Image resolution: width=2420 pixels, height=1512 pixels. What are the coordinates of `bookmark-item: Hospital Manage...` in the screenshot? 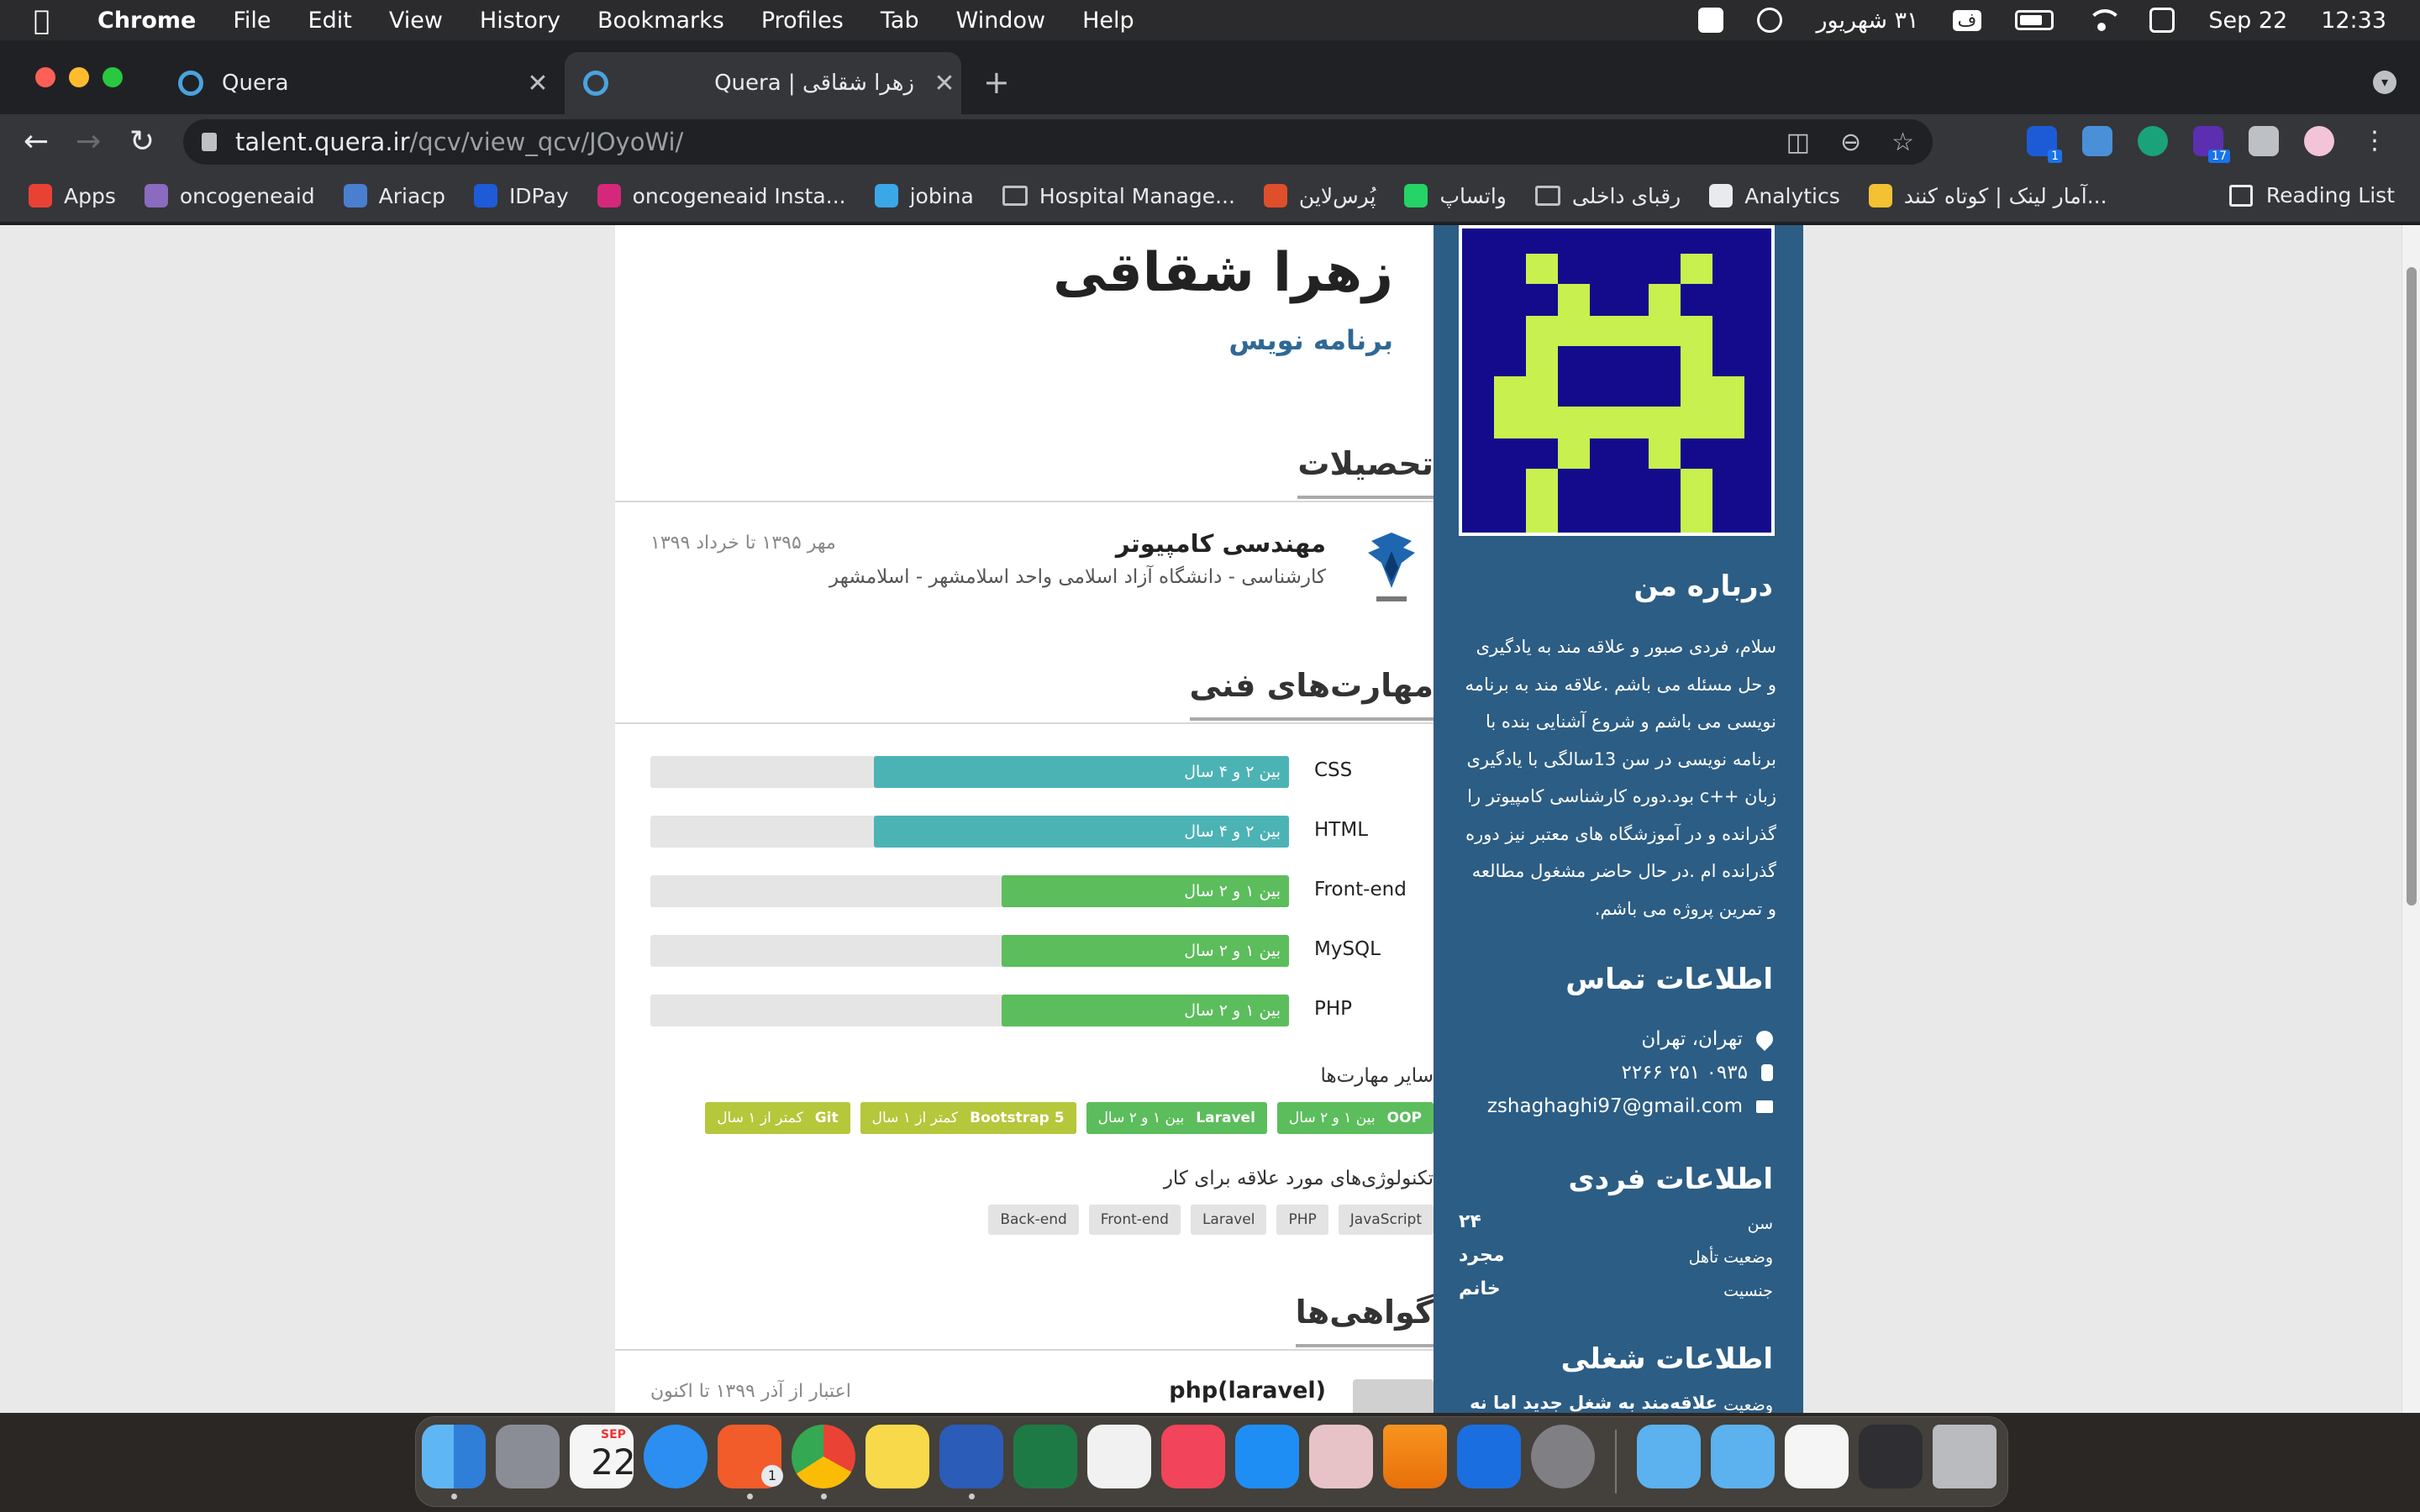 It's located at (1118, 196).